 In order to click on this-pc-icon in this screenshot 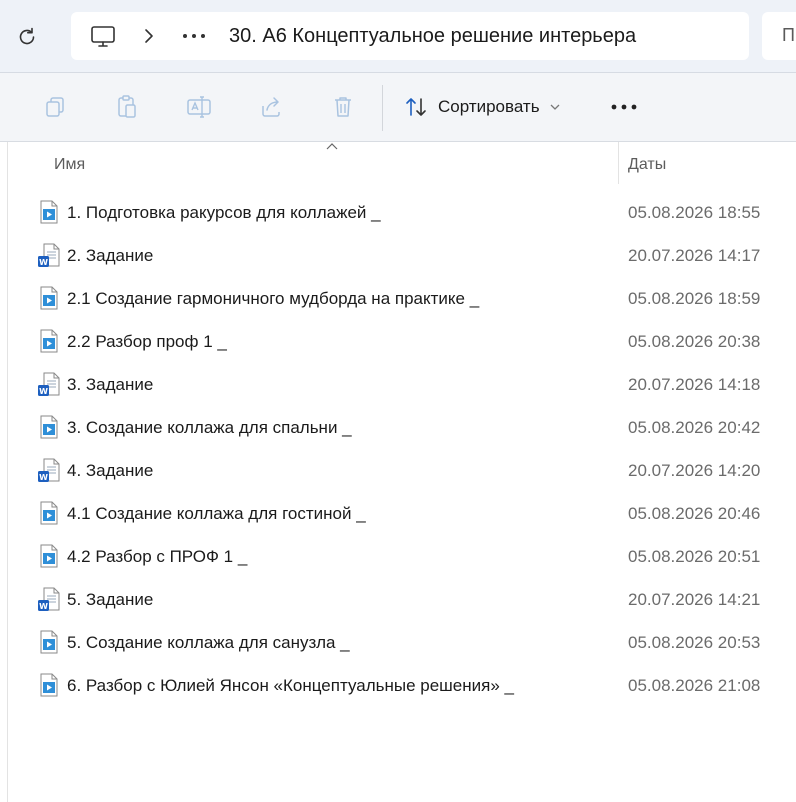, I will do `click(103, 37)`.